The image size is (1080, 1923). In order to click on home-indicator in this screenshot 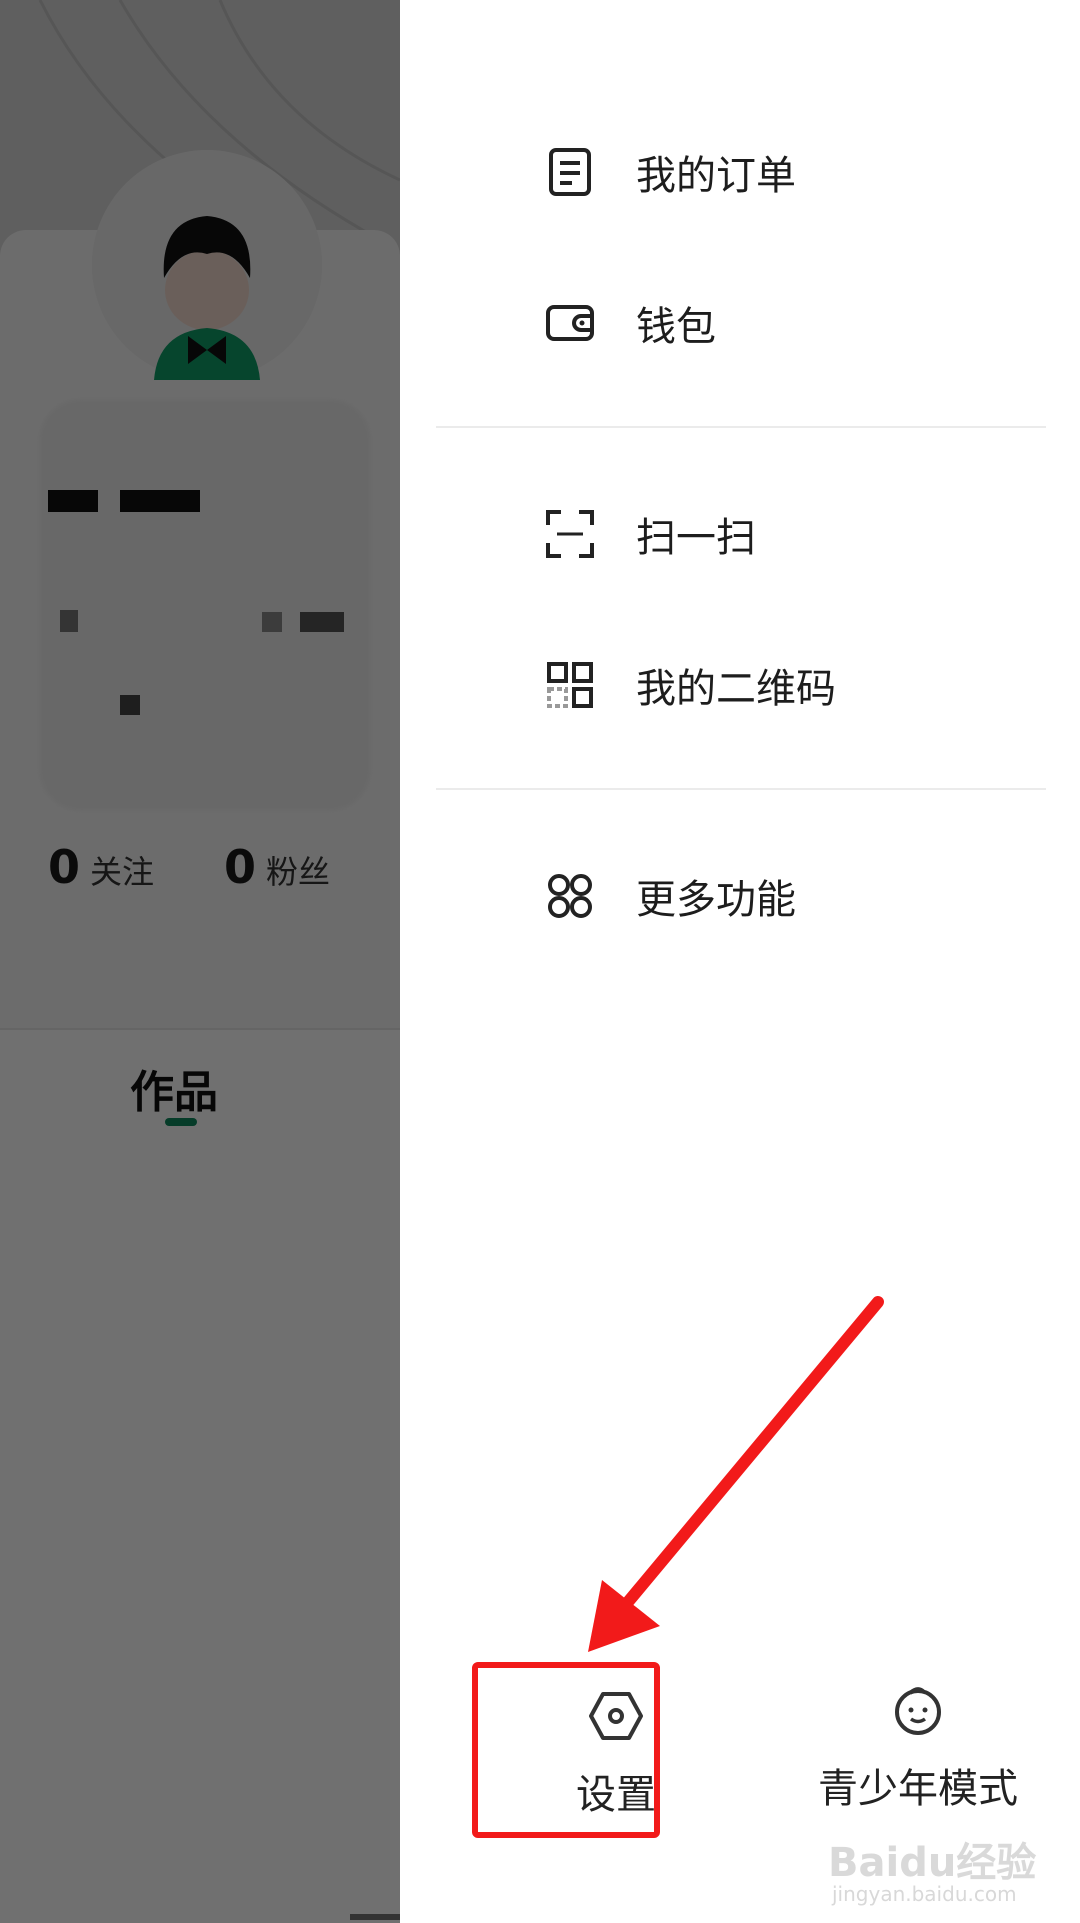, I will do `click(375, 1917)`.